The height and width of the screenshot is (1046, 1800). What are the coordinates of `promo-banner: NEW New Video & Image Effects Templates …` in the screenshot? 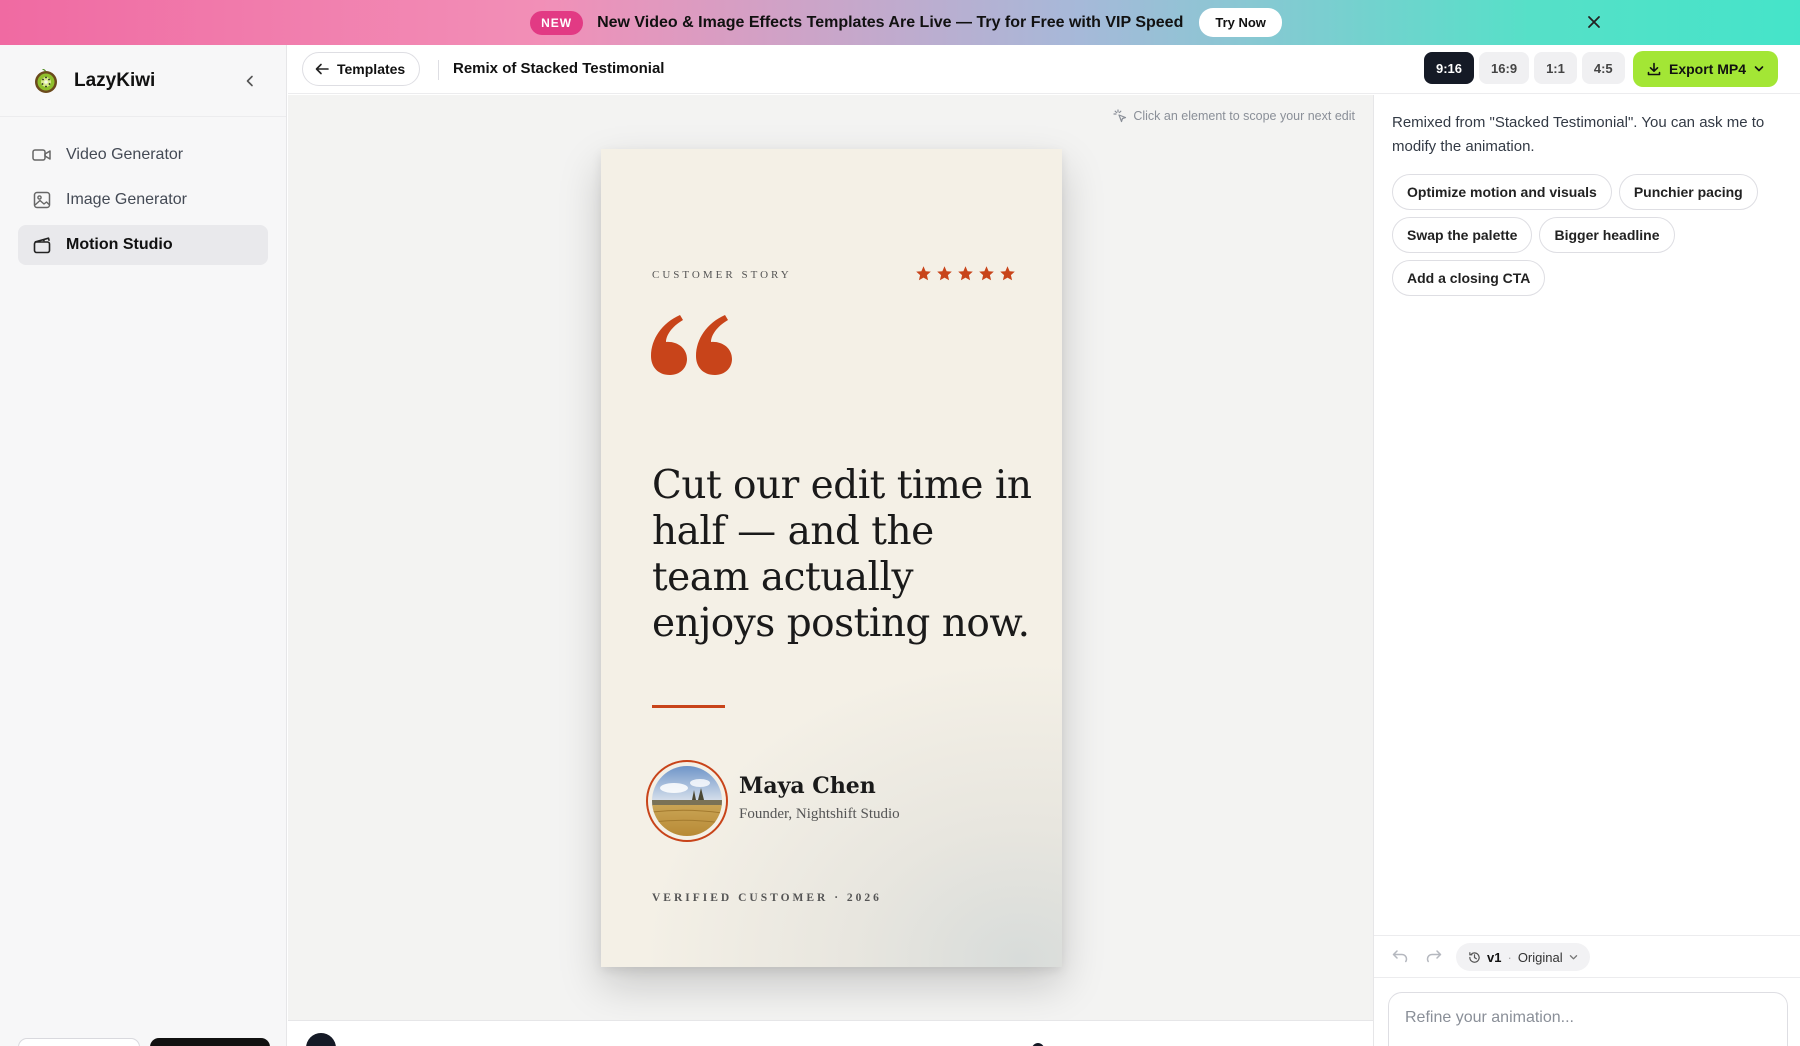 It's located at (900, 22).